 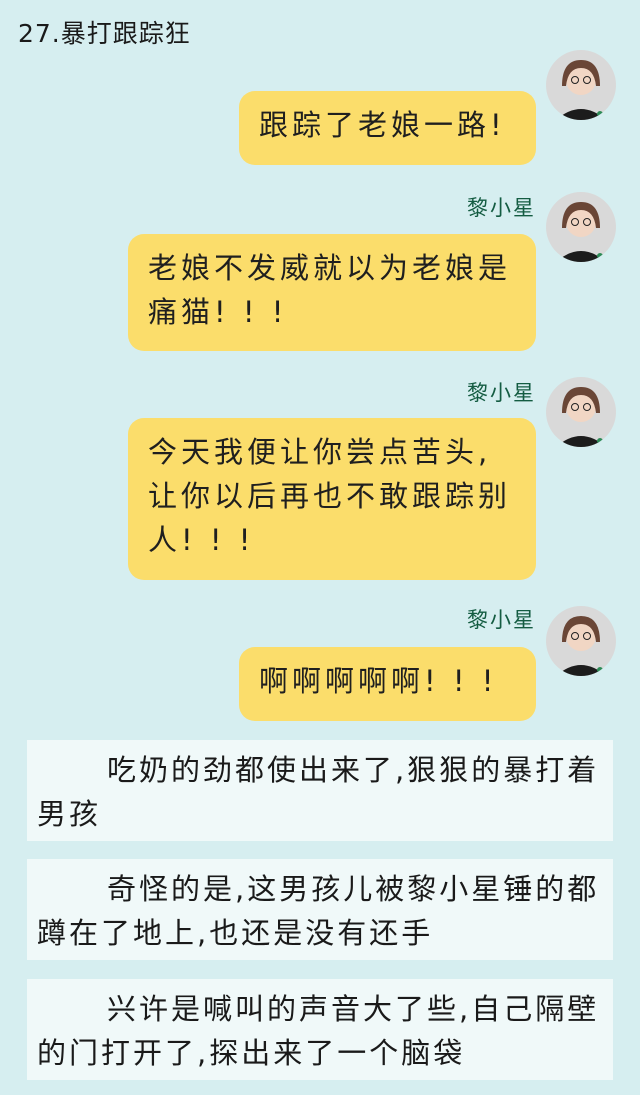 What do you see at coordinates (332, 499) in the screenshot?
I see `message-bubble: 今天我便让你尝点苦头,让你以后再也不敢跟踪别人! ! !` at bounding box center [332, 499].